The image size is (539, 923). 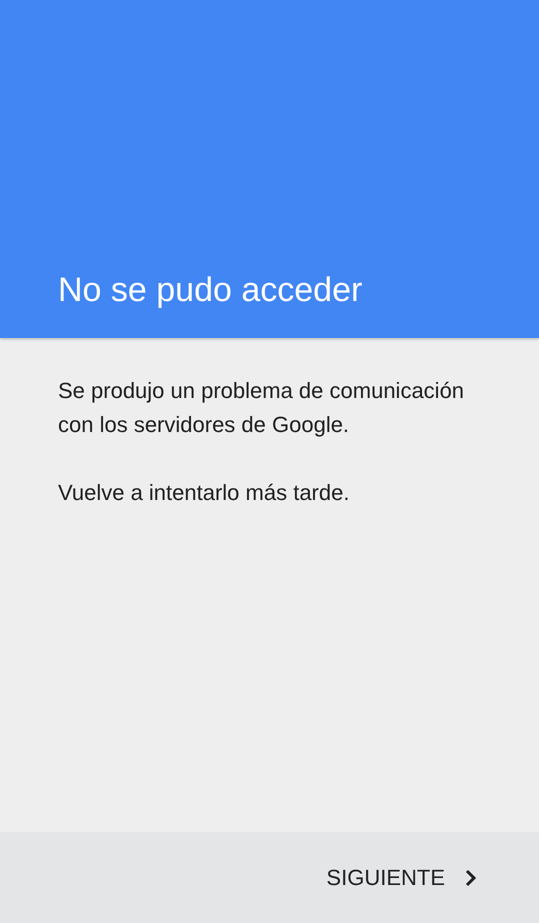 I want to click on message-paragraph: Vuelve a intentarlo más tarde., so click(x=204, y=493).